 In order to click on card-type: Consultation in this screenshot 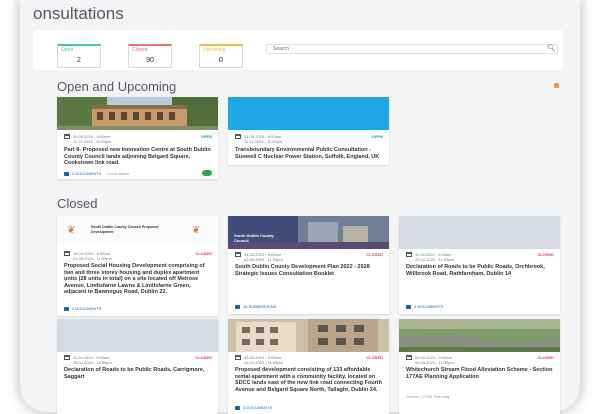, I will do `click(118, 173)`.